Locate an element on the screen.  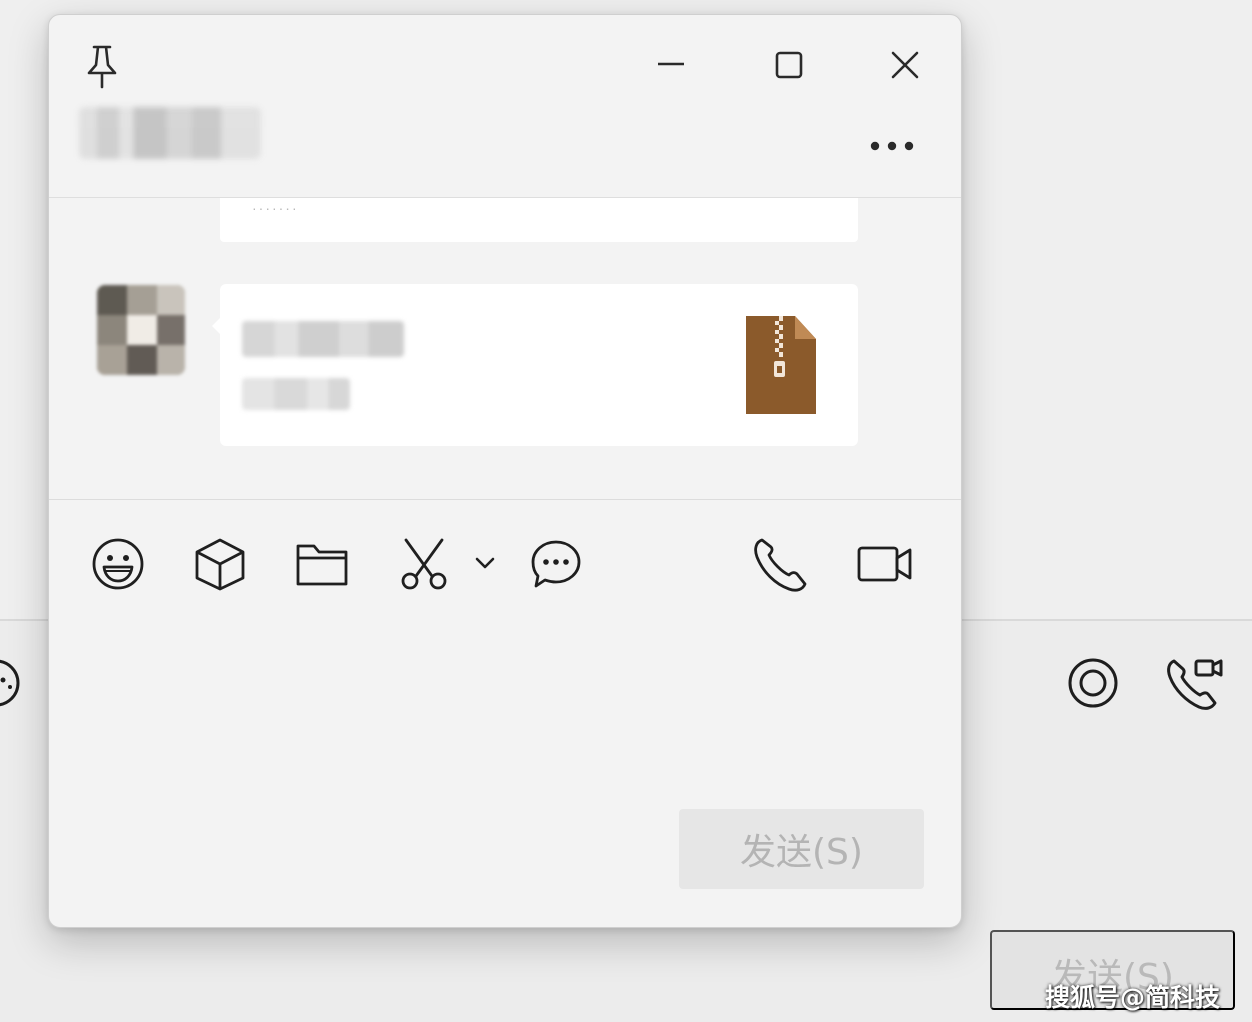
message-area-divider is located at coordinates (505, 499).